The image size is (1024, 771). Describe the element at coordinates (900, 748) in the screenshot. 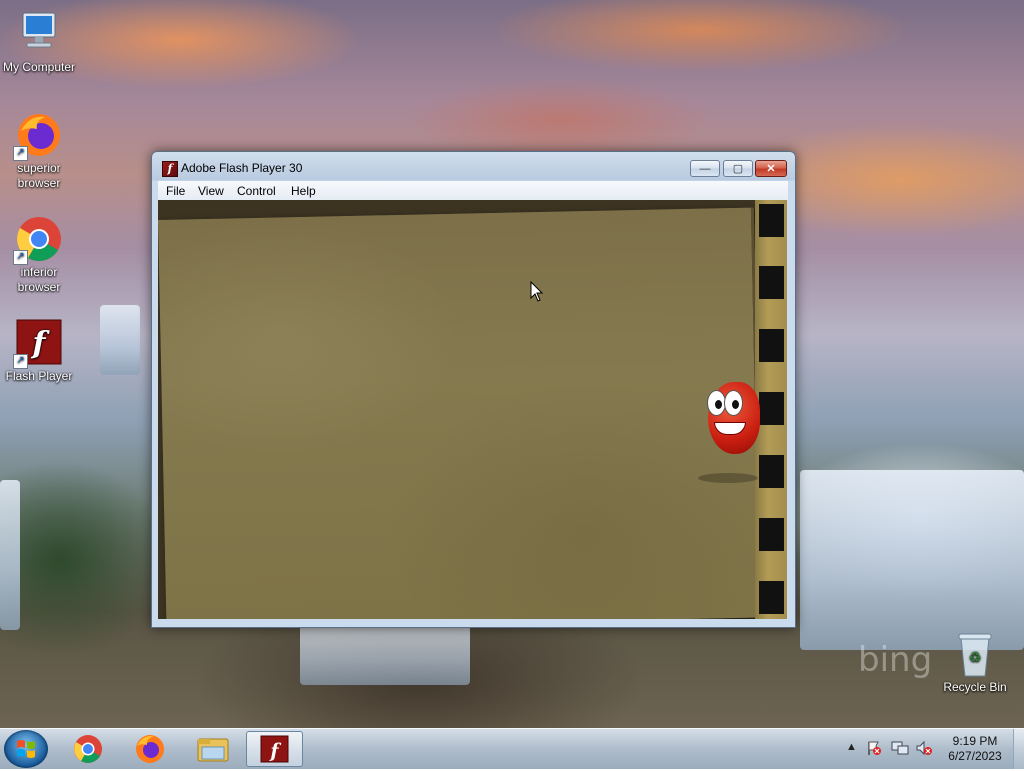

I see `network-icon` at that location.